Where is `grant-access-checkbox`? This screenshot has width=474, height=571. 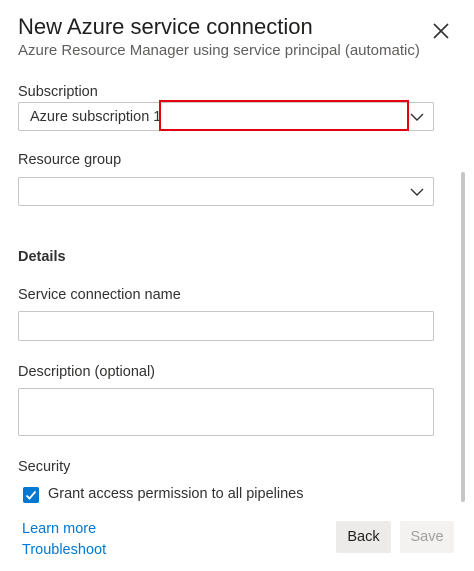
grant-access-checkbox is located at coordinates (31, 495).